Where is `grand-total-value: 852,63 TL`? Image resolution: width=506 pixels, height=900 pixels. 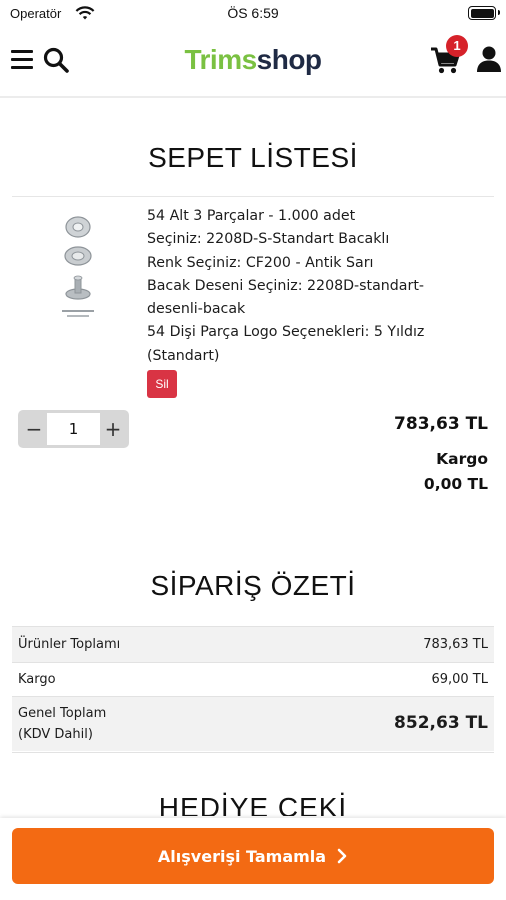 grand-total-value: 852,63 TL is located at coordinates (378, 723).